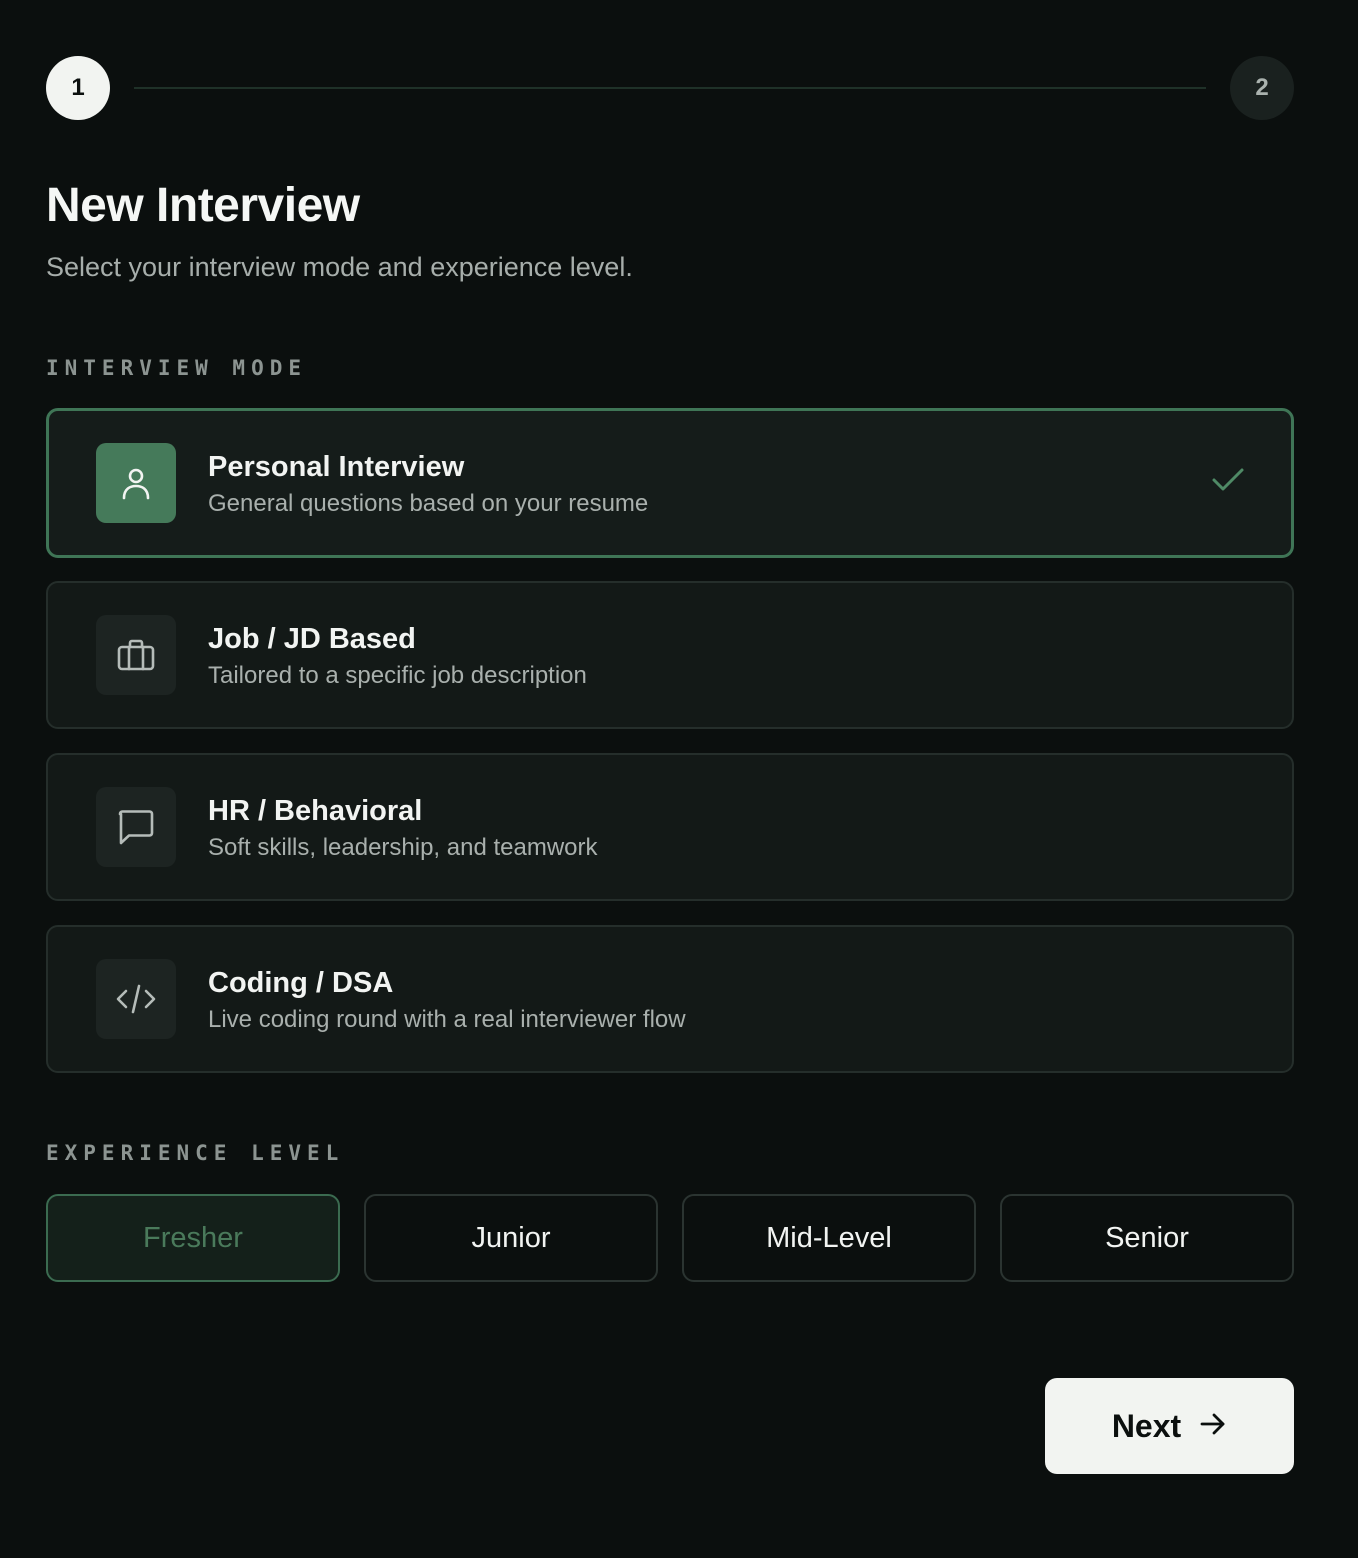 The image size is (1358, 1558). I want to click on interview-mode-label: INTERVIEW MODE, so click(177, 368).